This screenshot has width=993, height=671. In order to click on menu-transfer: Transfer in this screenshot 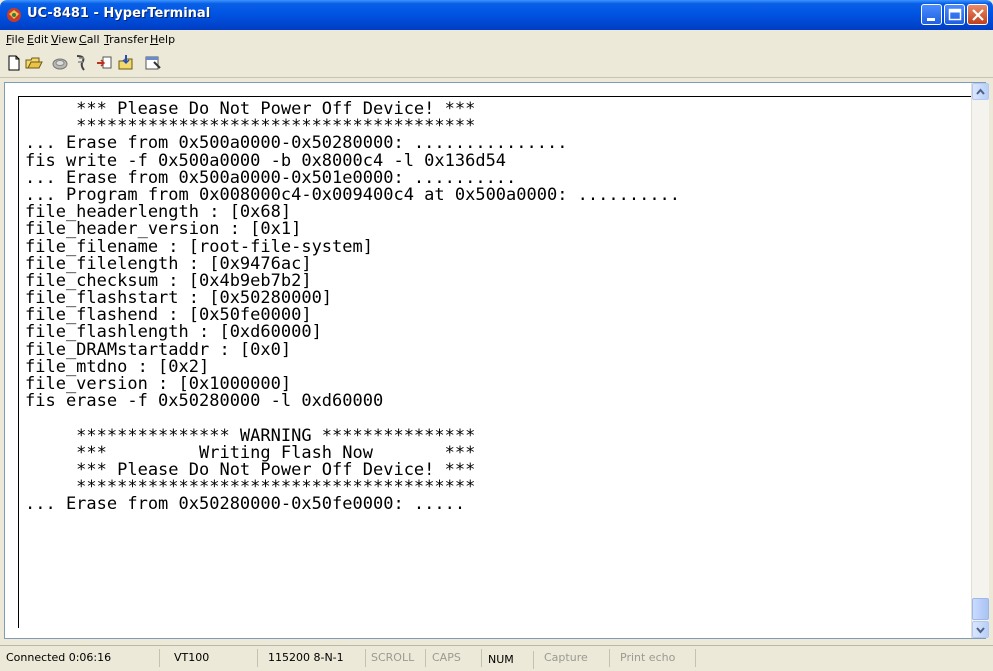, I will do `click(126, 39)`.